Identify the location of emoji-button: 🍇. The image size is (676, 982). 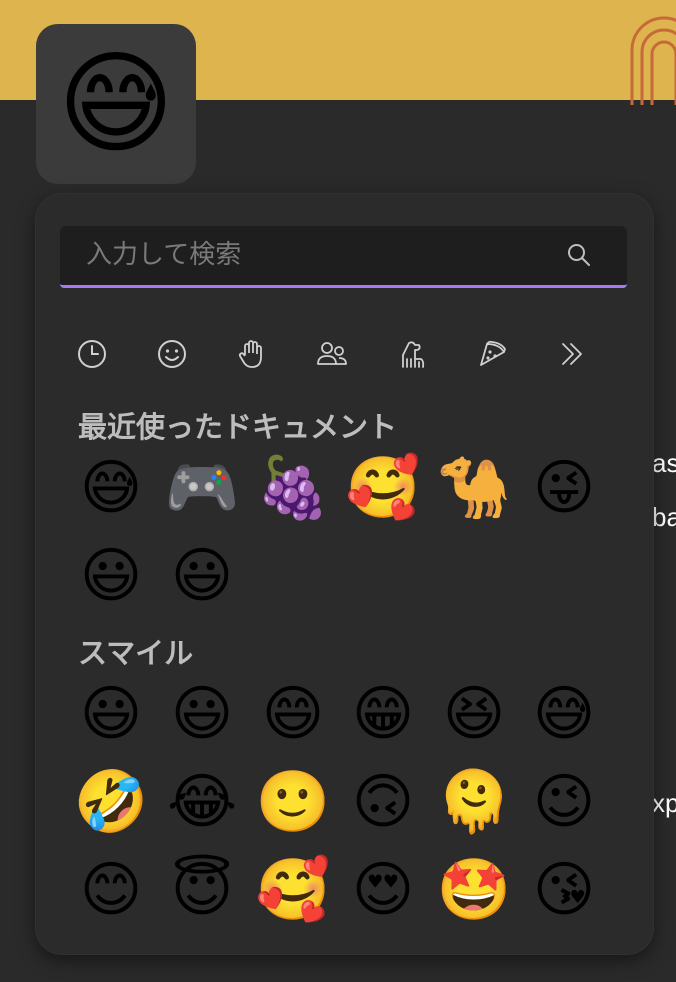
(293, 488).